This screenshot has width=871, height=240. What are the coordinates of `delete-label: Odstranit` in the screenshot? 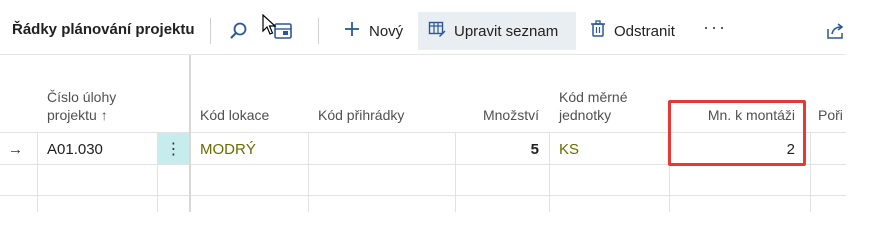 It's located at (644, 31).